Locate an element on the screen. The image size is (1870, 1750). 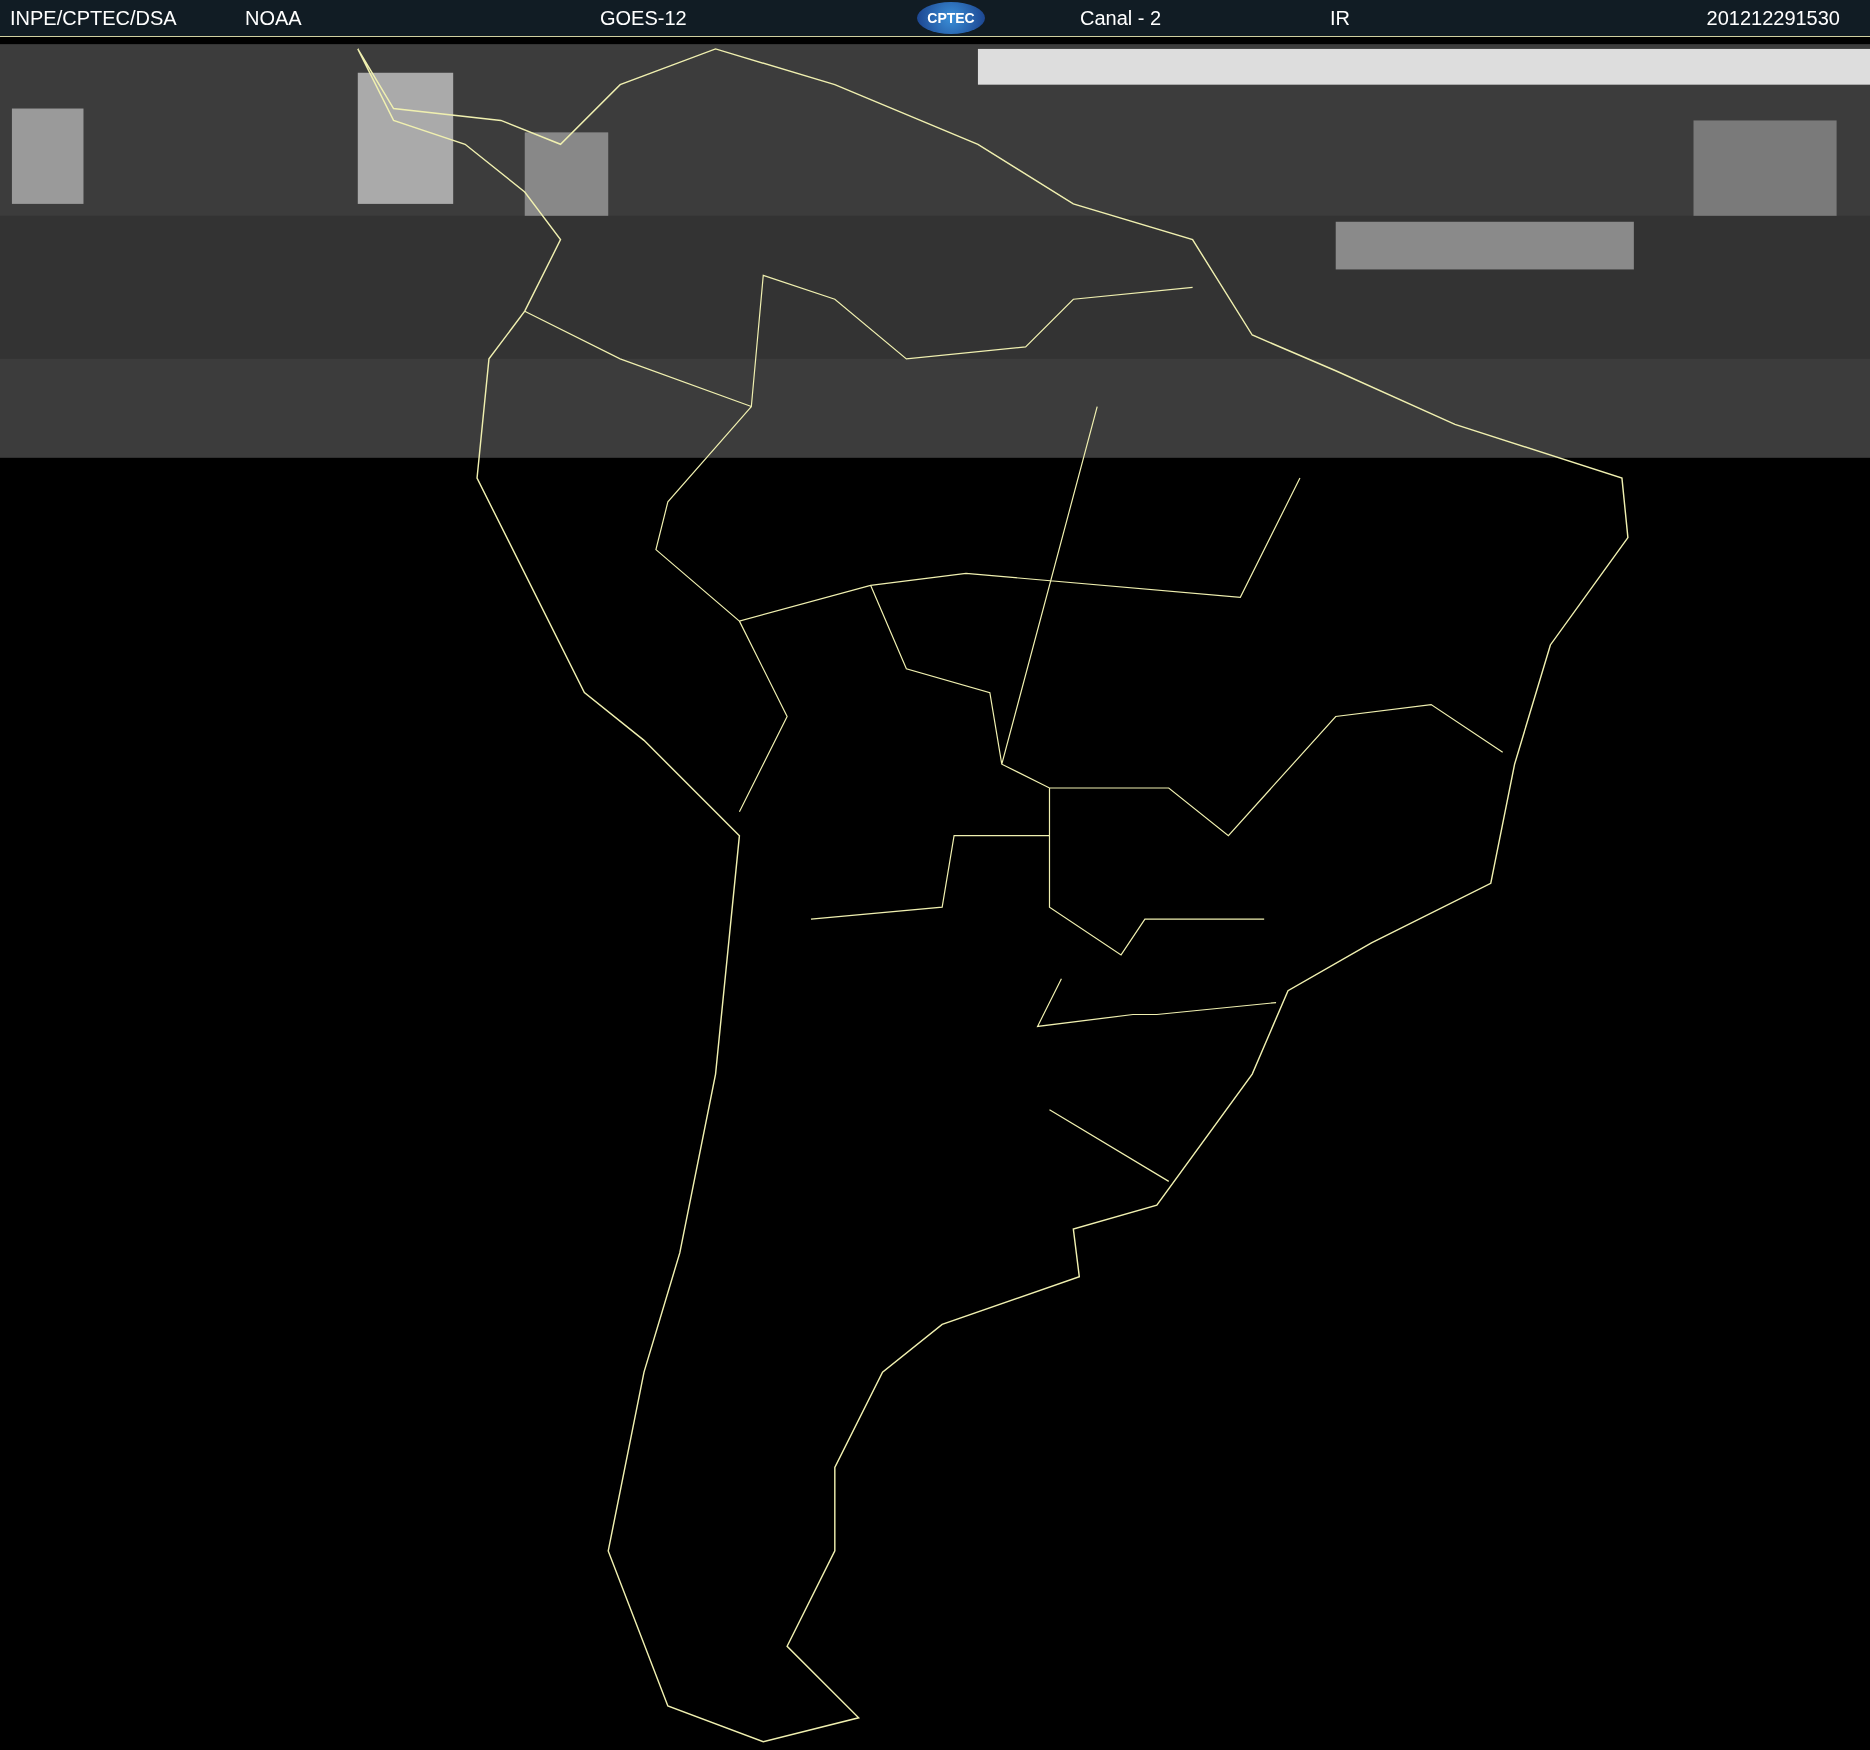
channel-label: Canal - 2 is located at coordinates (1121, 18).